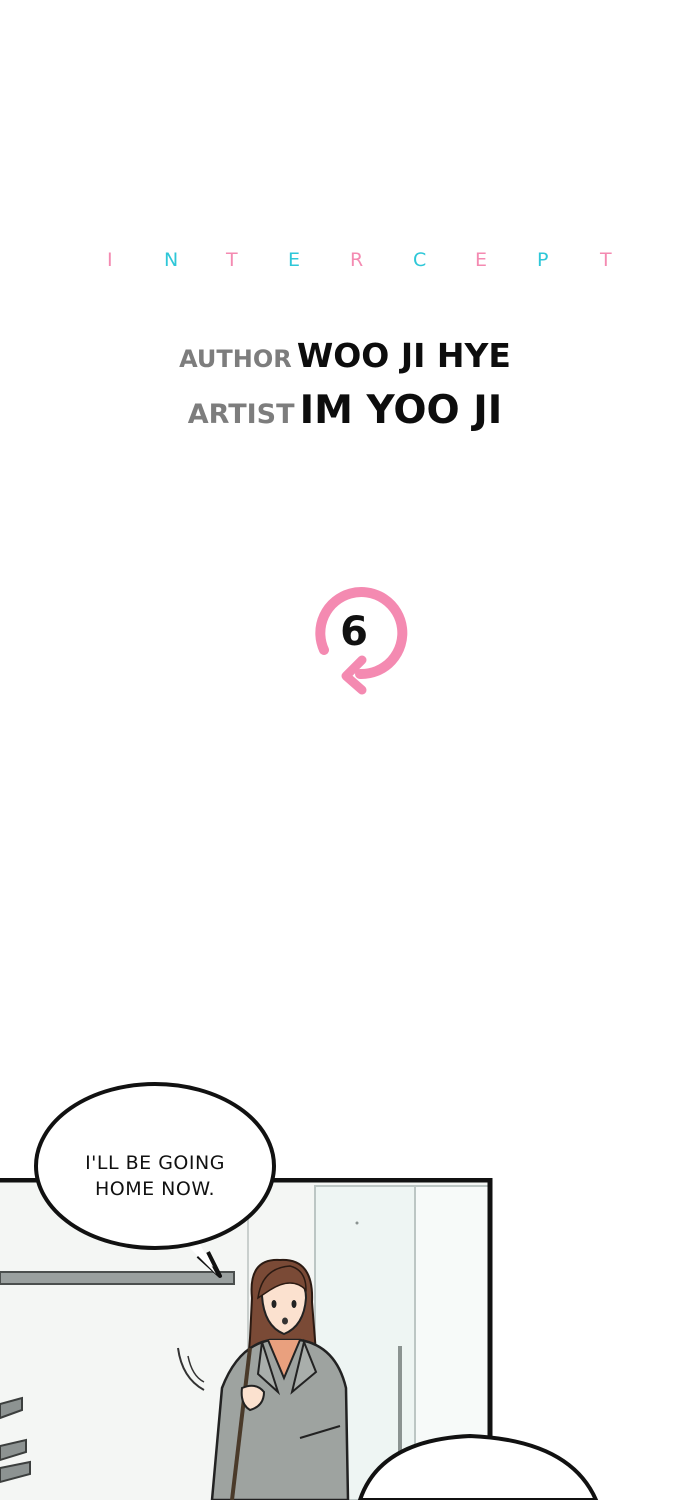  I want to click on artist-label: ARTIST, so click(241, 414).